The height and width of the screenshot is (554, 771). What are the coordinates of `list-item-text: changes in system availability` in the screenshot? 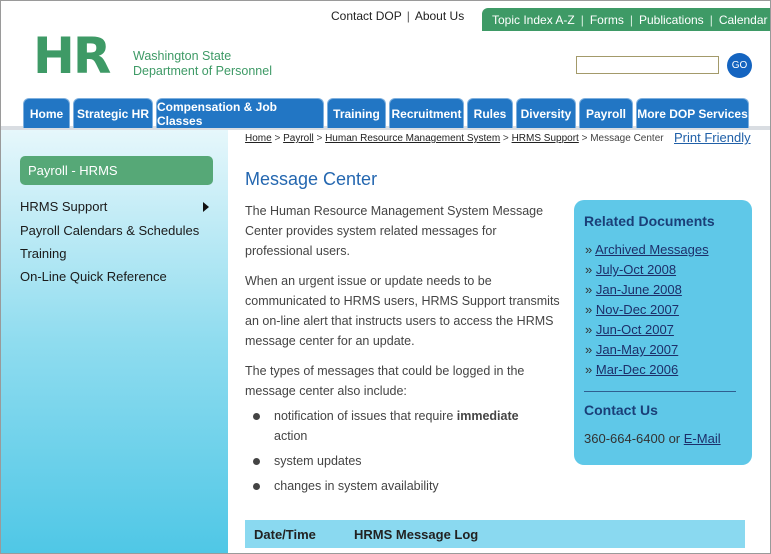 It's located at (356, 486).